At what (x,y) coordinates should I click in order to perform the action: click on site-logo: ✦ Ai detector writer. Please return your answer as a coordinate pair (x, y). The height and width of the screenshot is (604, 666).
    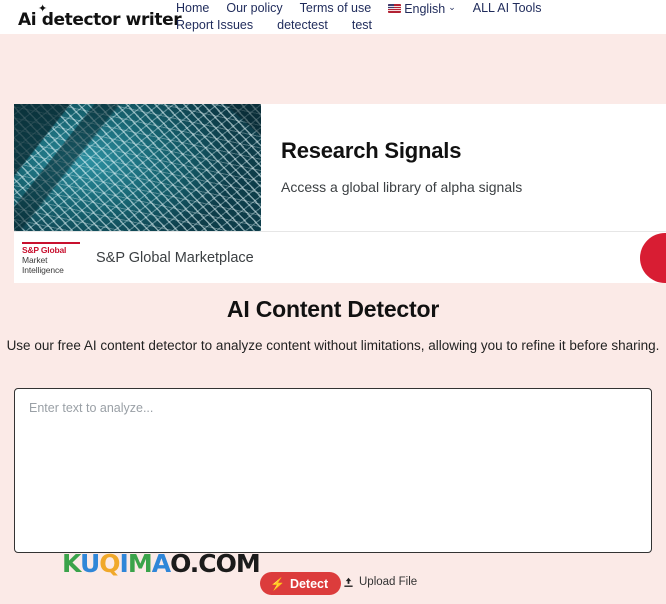
    Looking at the image, I should click on (100, 16).